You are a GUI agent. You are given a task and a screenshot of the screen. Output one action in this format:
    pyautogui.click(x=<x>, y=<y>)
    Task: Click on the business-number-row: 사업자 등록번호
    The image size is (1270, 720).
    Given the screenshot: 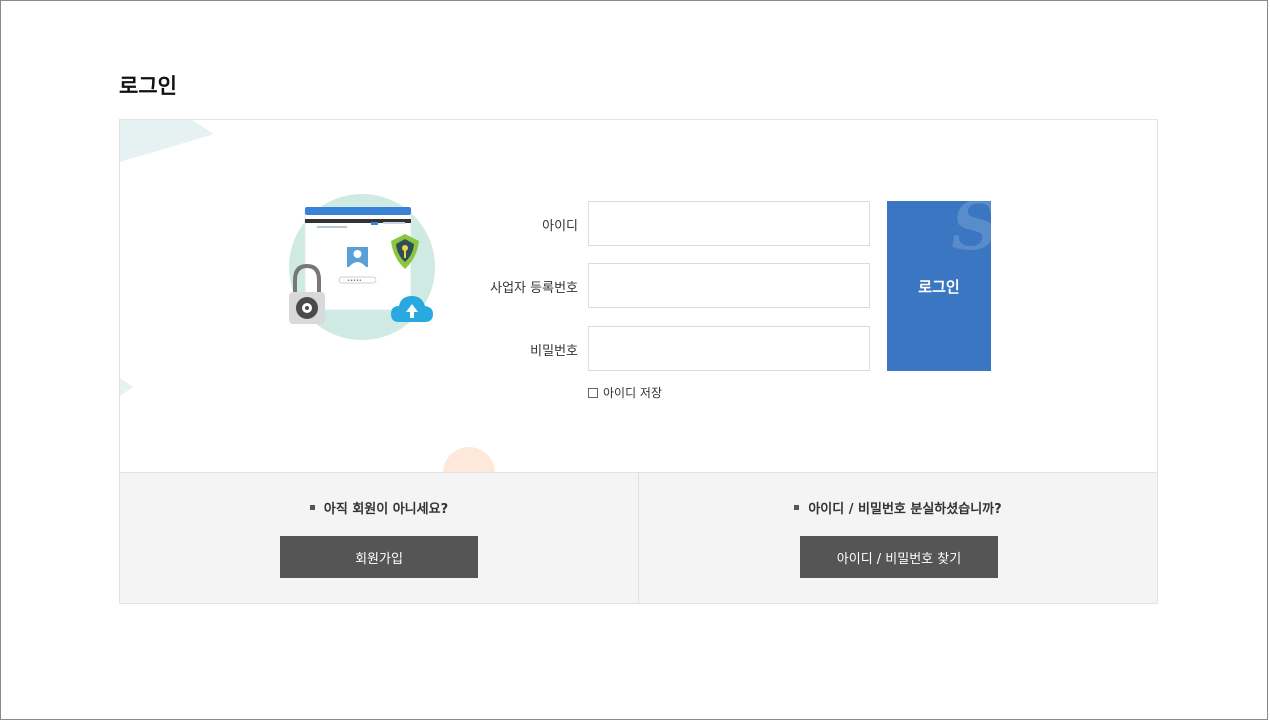 What is the action you would take?
    pyautogui.click(x=349, y=285)
    